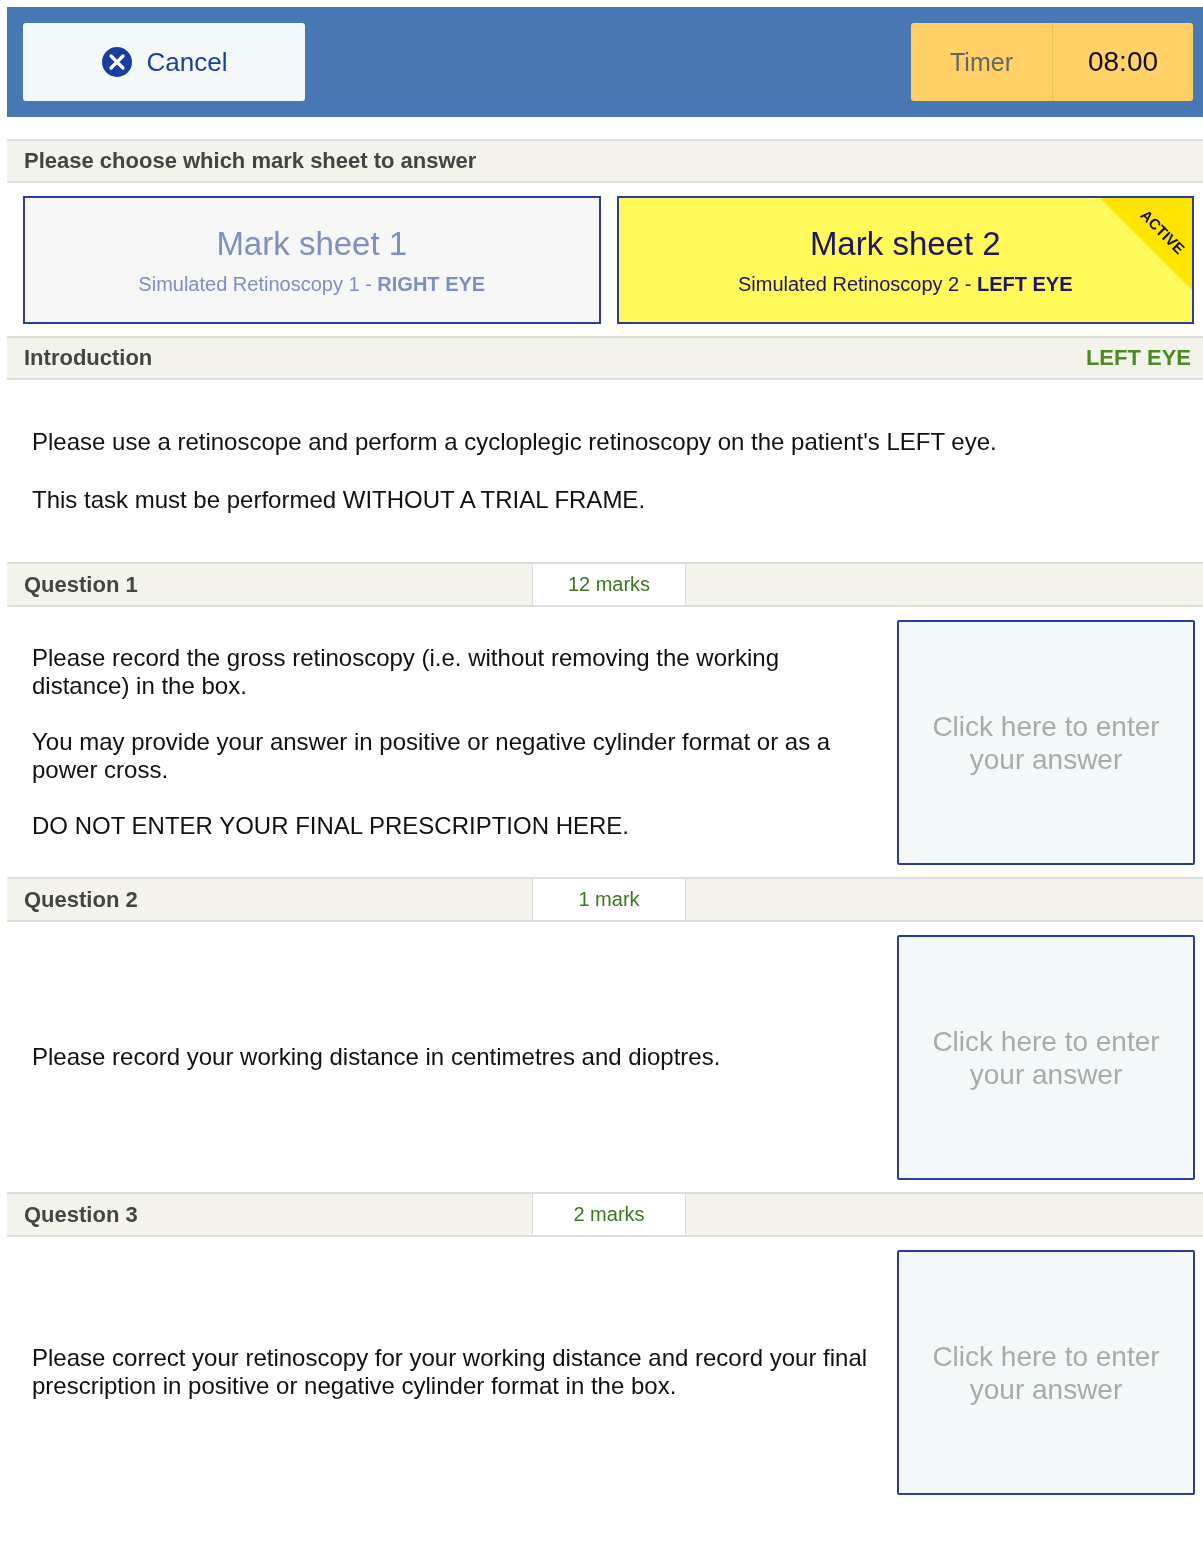 This screenshot has width=1203, height=1549. What do you see at coordinates (164, 62) in the screenshot?
I see `cancel-button: Cancel` at bounding box center [164, 62].